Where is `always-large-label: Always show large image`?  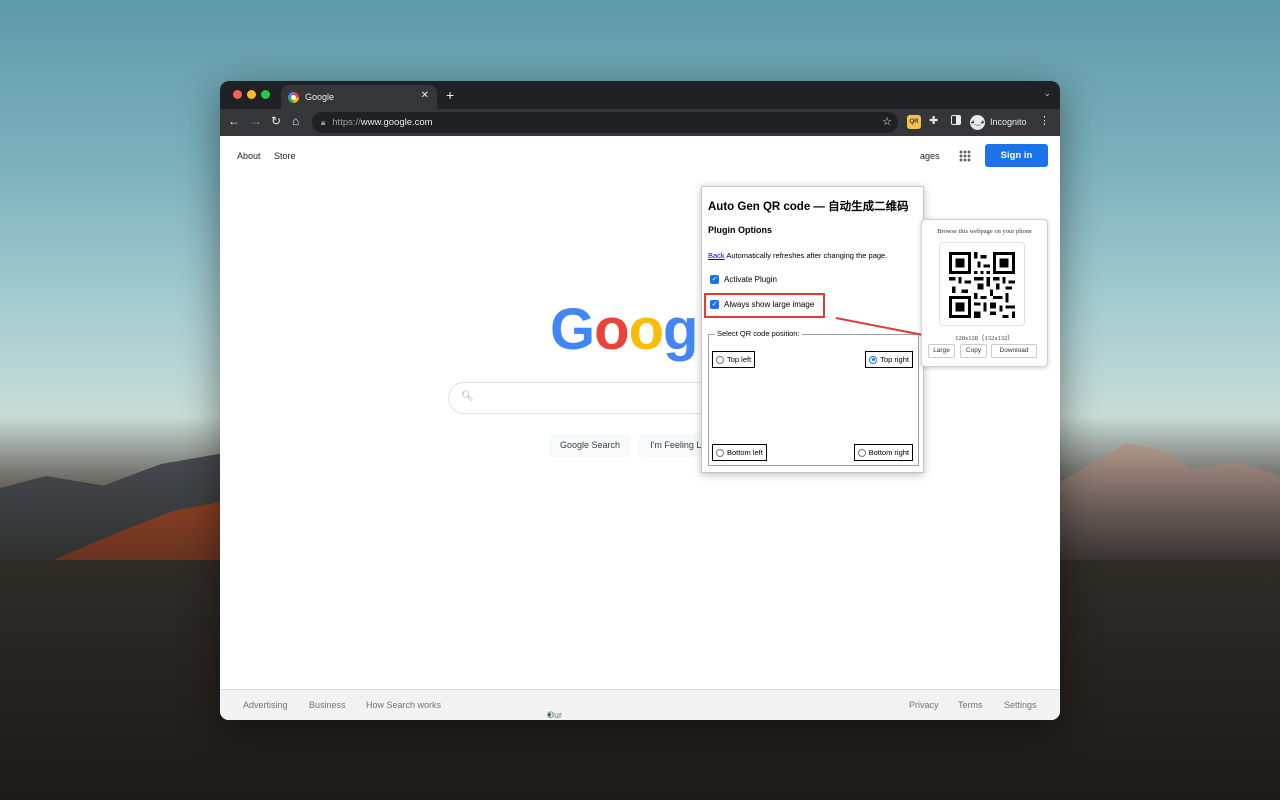
always-large-label: Always show large image is located at coordinates (769, 304).